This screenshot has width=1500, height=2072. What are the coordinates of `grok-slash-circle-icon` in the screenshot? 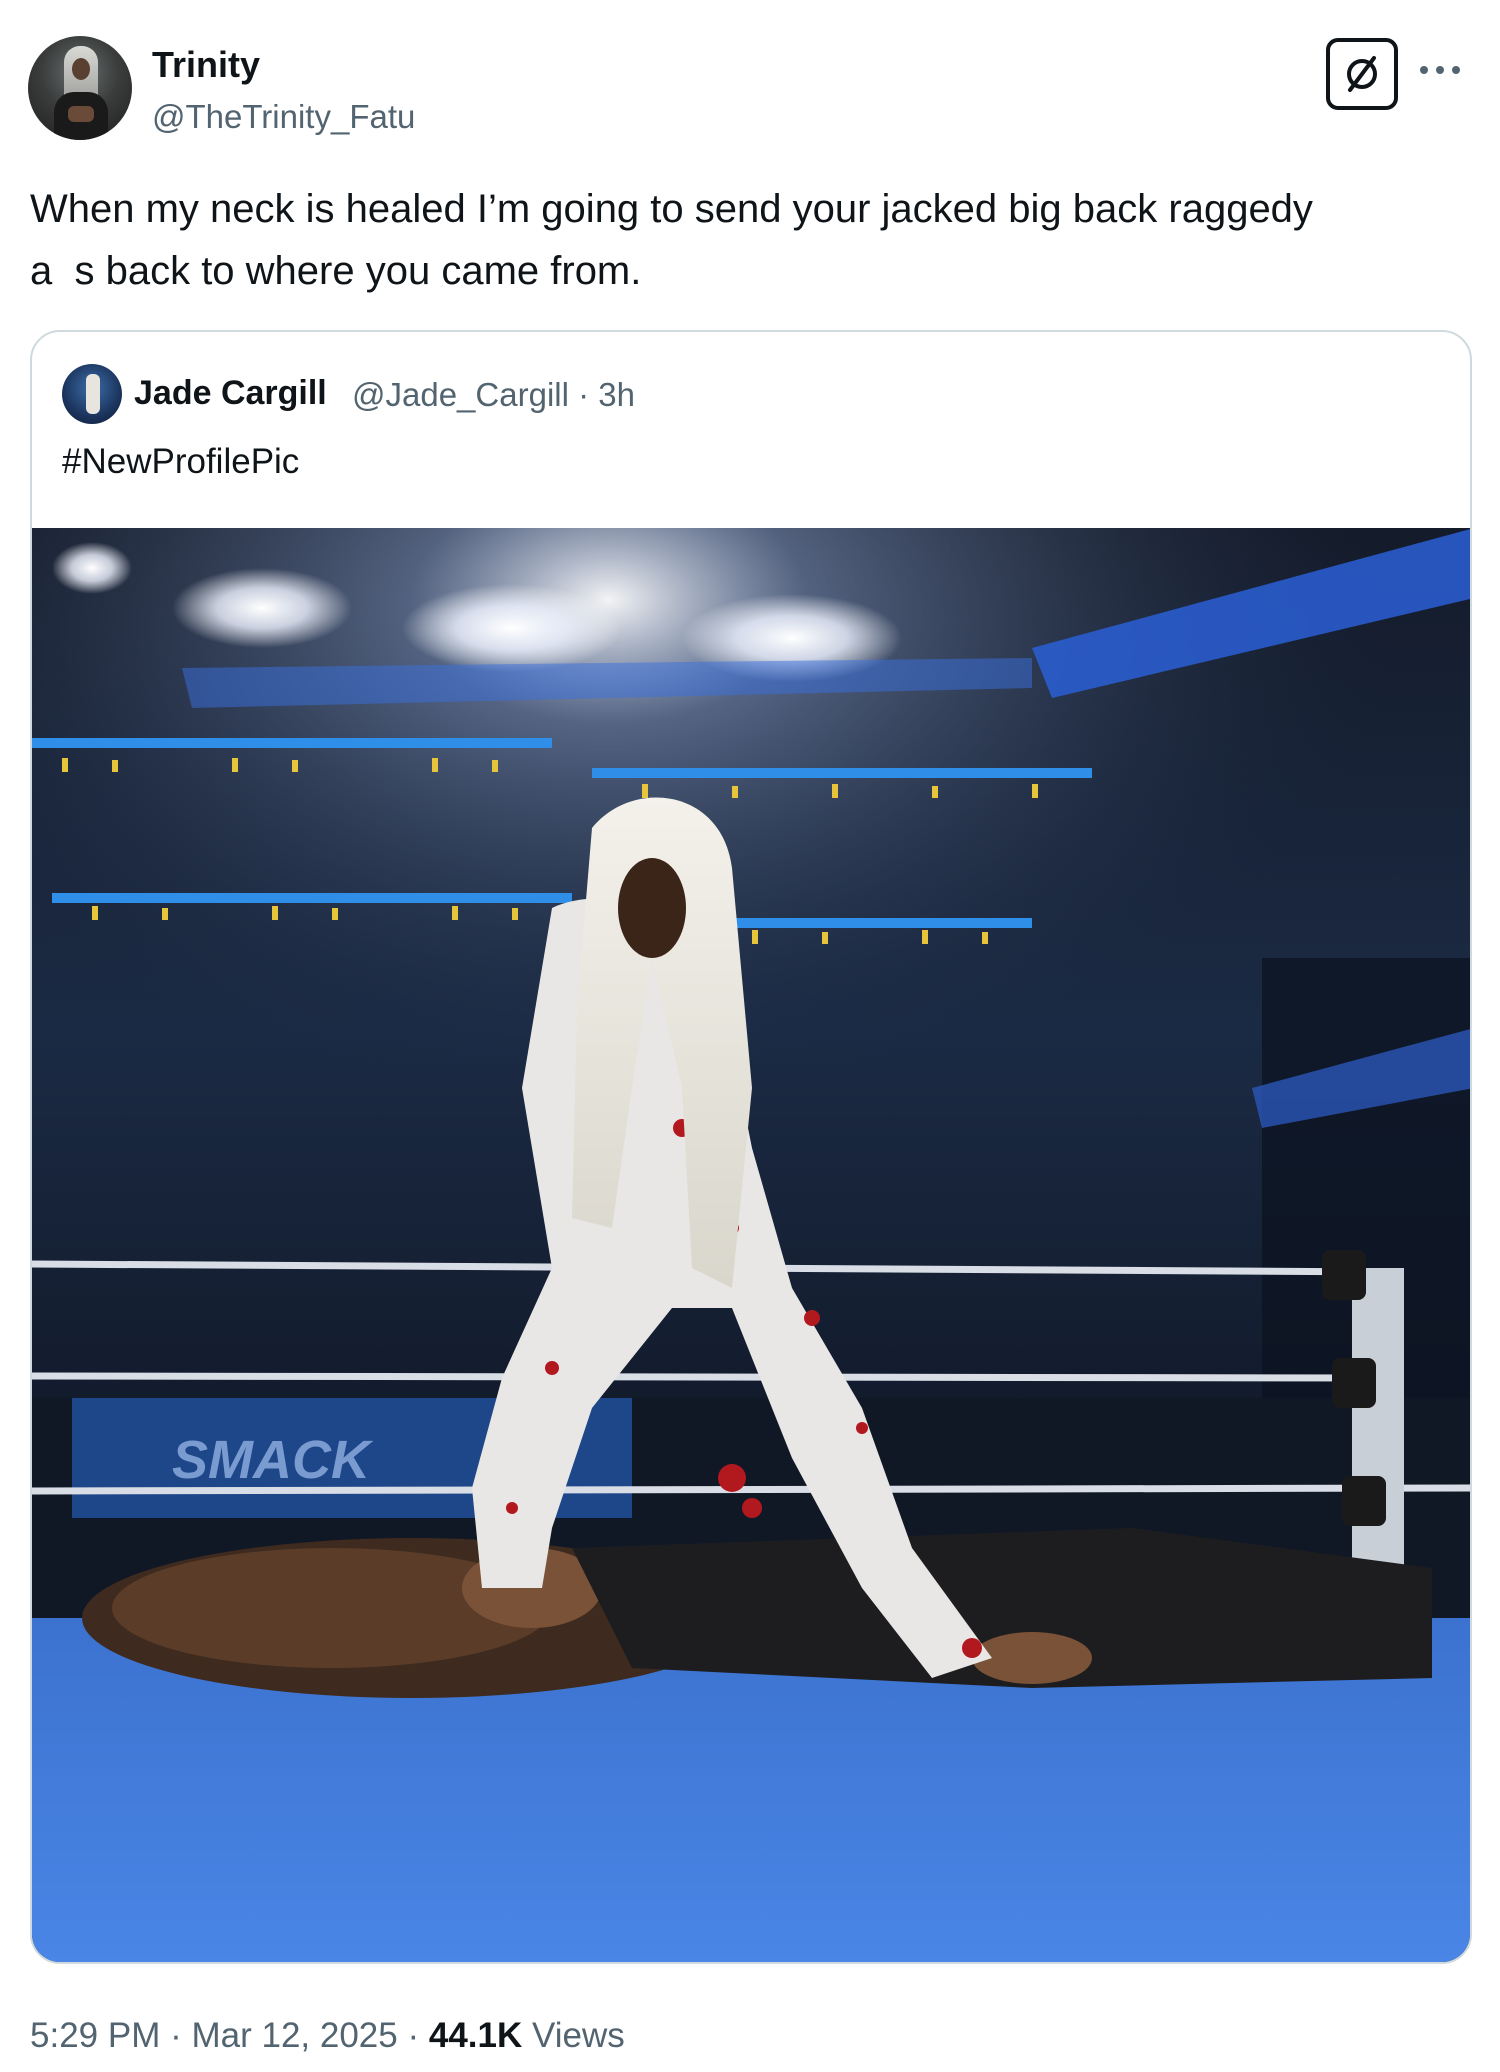 It's located at (1362, 74).